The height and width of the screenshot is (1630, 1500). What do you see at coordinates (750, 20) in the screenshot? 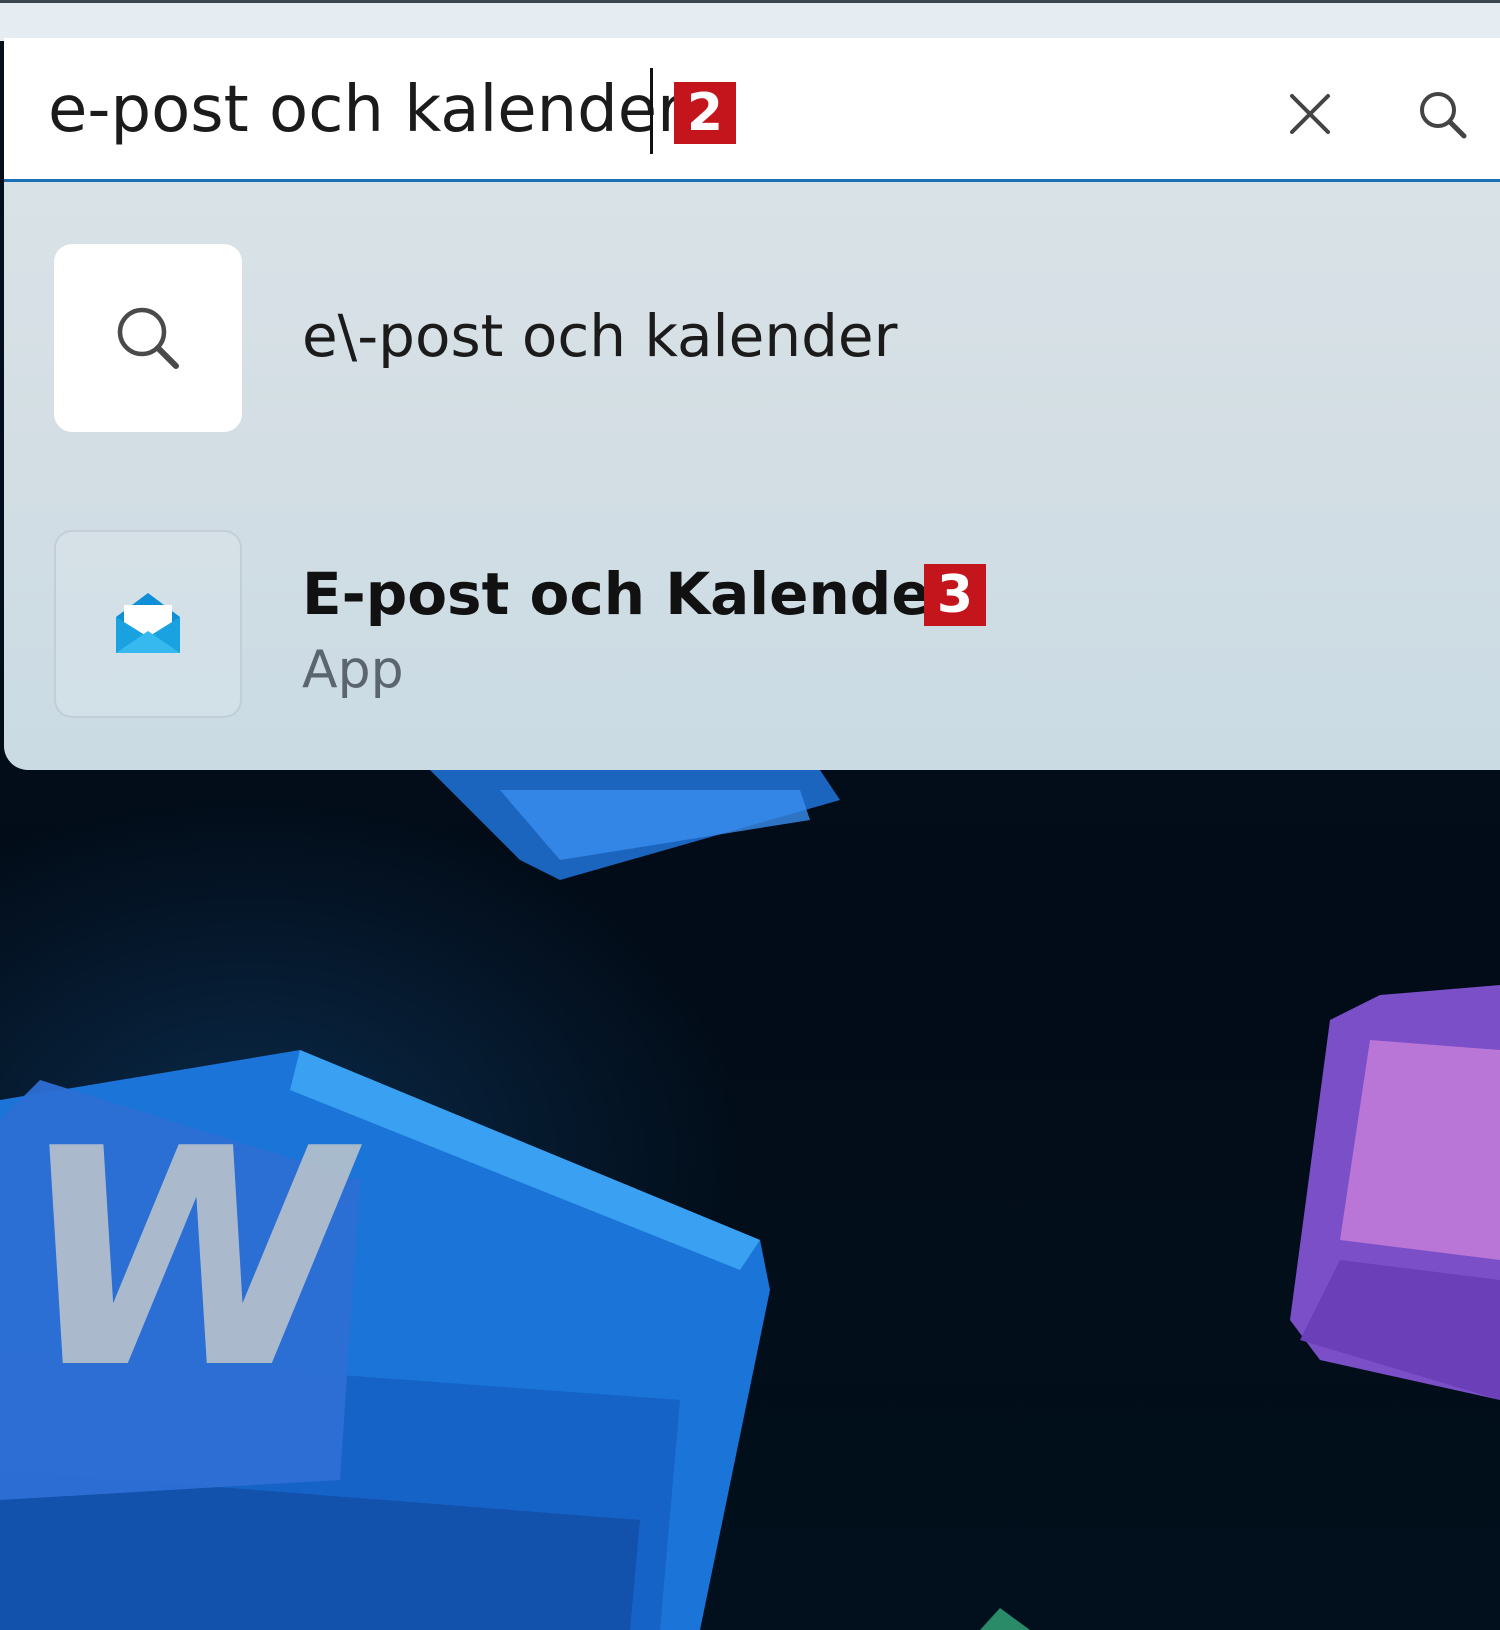
I see `window-top-strip` at bounding box center [750, 20].